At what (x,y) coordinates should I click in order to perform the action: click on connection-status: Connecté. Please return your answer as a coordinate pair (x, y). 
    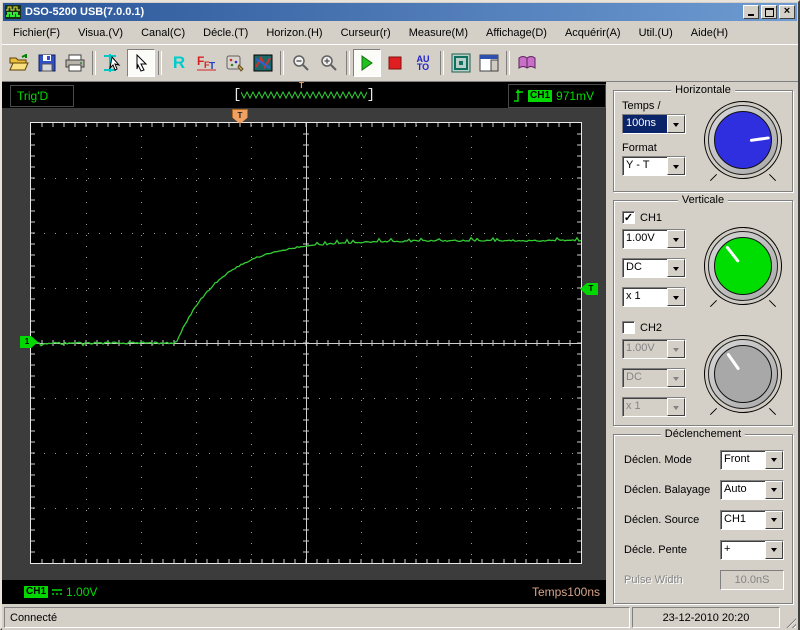
    Looking at the image, I should click on (317, 617).